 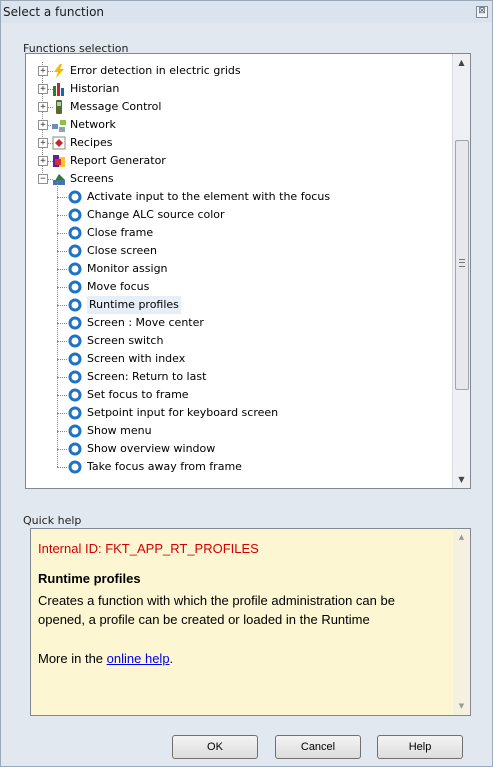 I want to click on function-list-item: Setpoint input for keyboard screen, so click(x=236, y=413).